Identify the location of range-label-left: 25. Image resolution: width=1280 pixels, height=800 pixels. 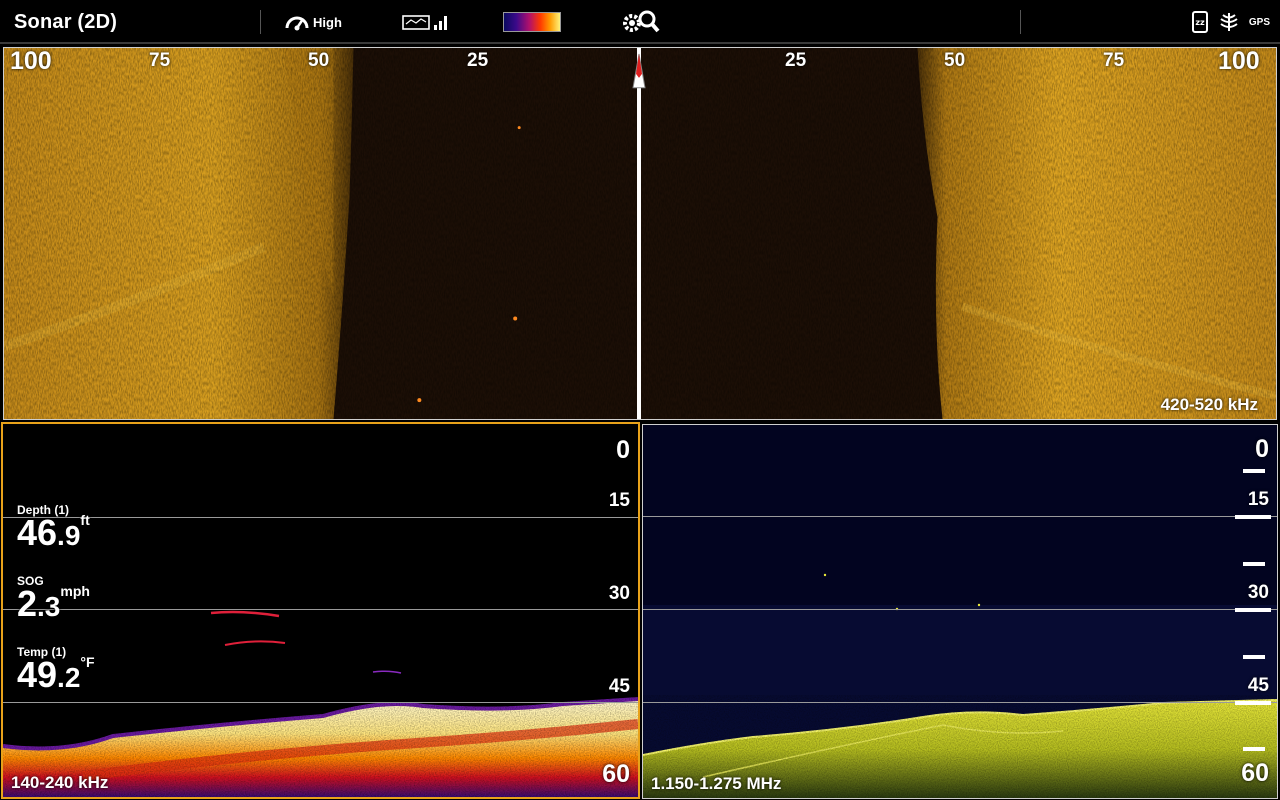
(478, 60).